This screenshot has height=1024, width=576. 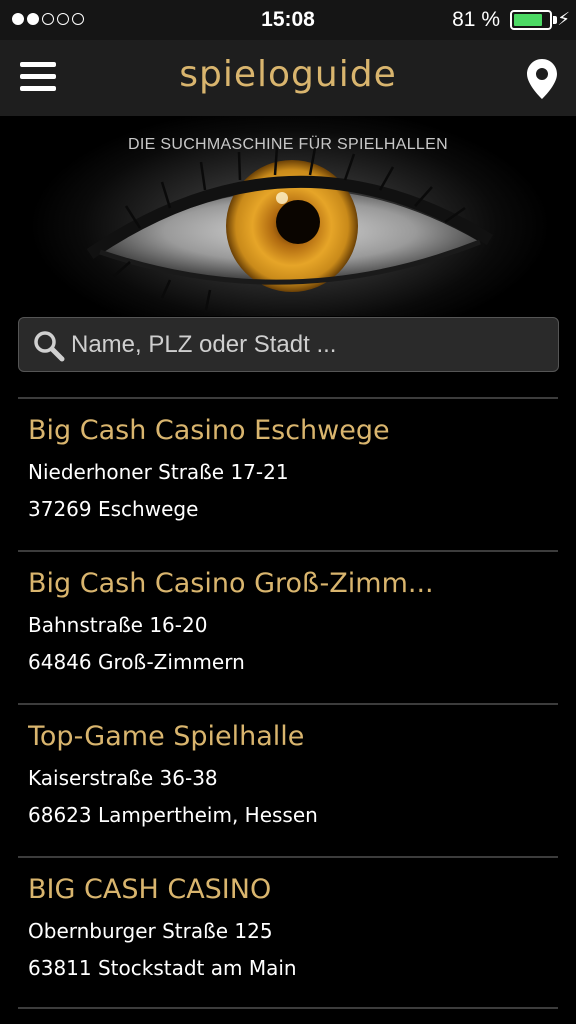 I want to click on status-bar: 15:08 81 % ⚡︎, so click(x=288, y=20).